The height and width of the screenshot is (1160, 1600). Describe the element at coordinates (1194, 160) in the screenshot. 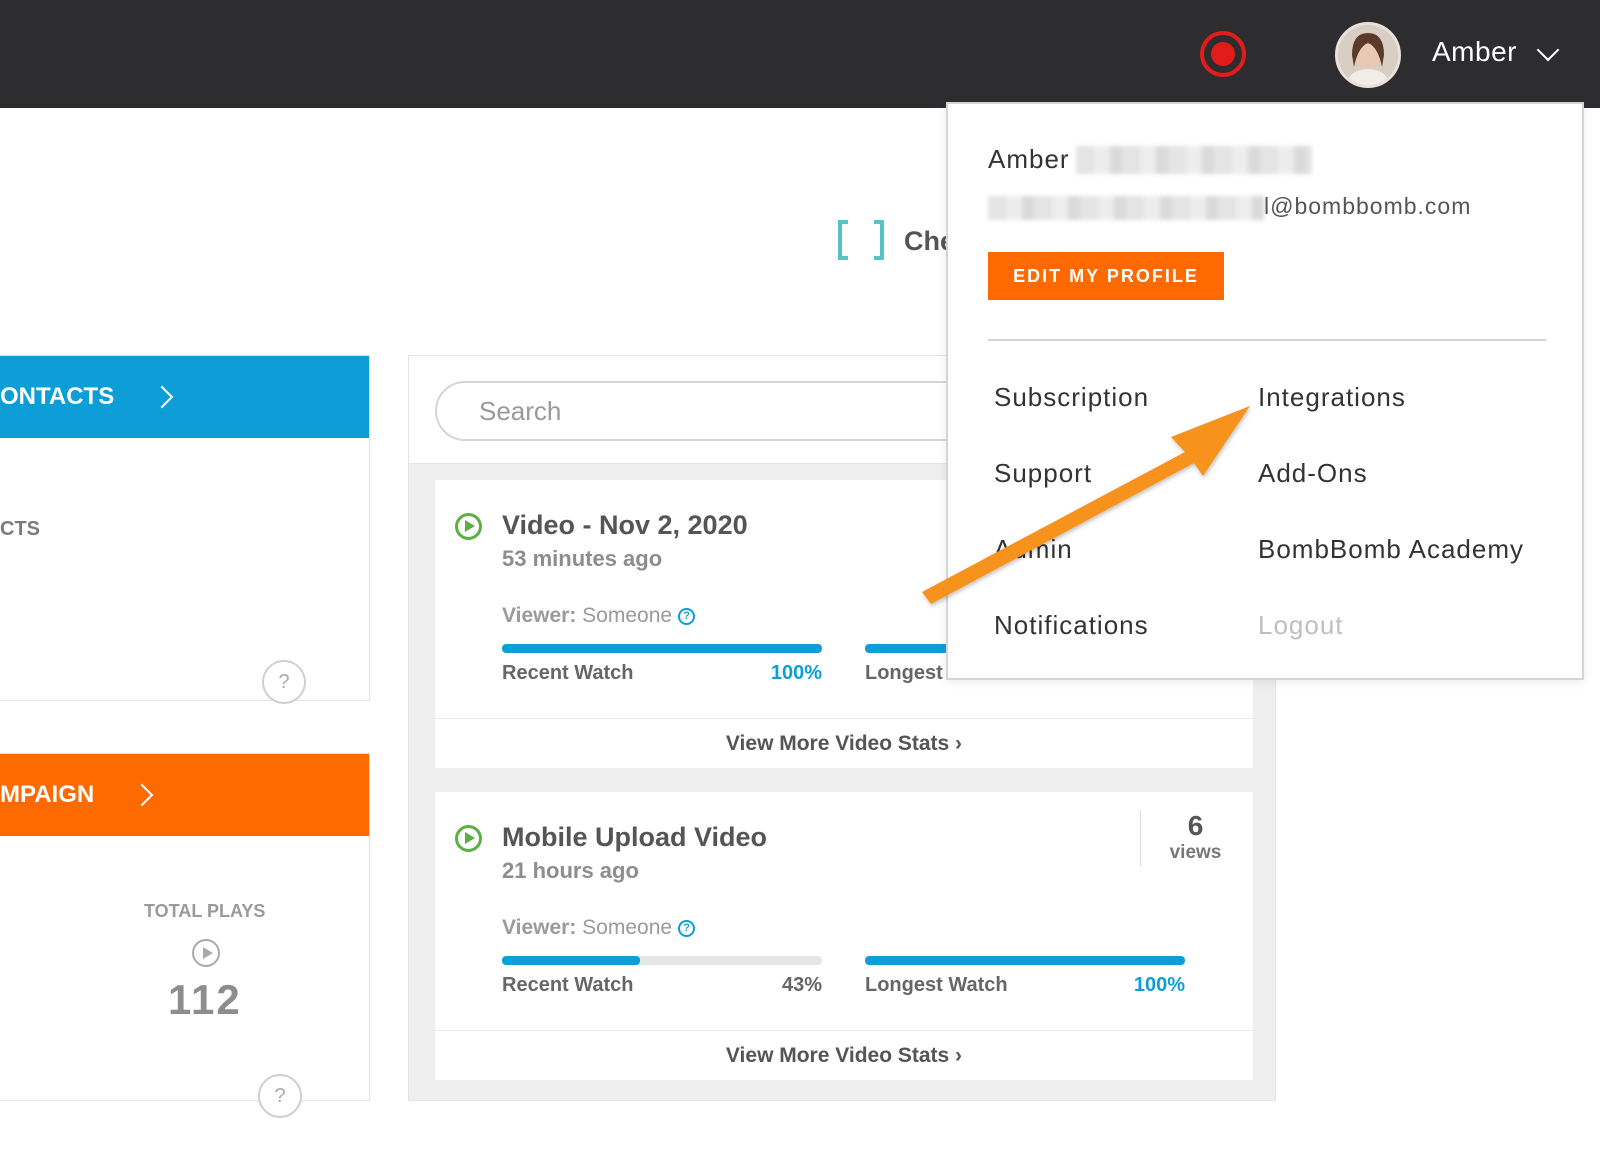

I see `redacted-last-name` at that location.